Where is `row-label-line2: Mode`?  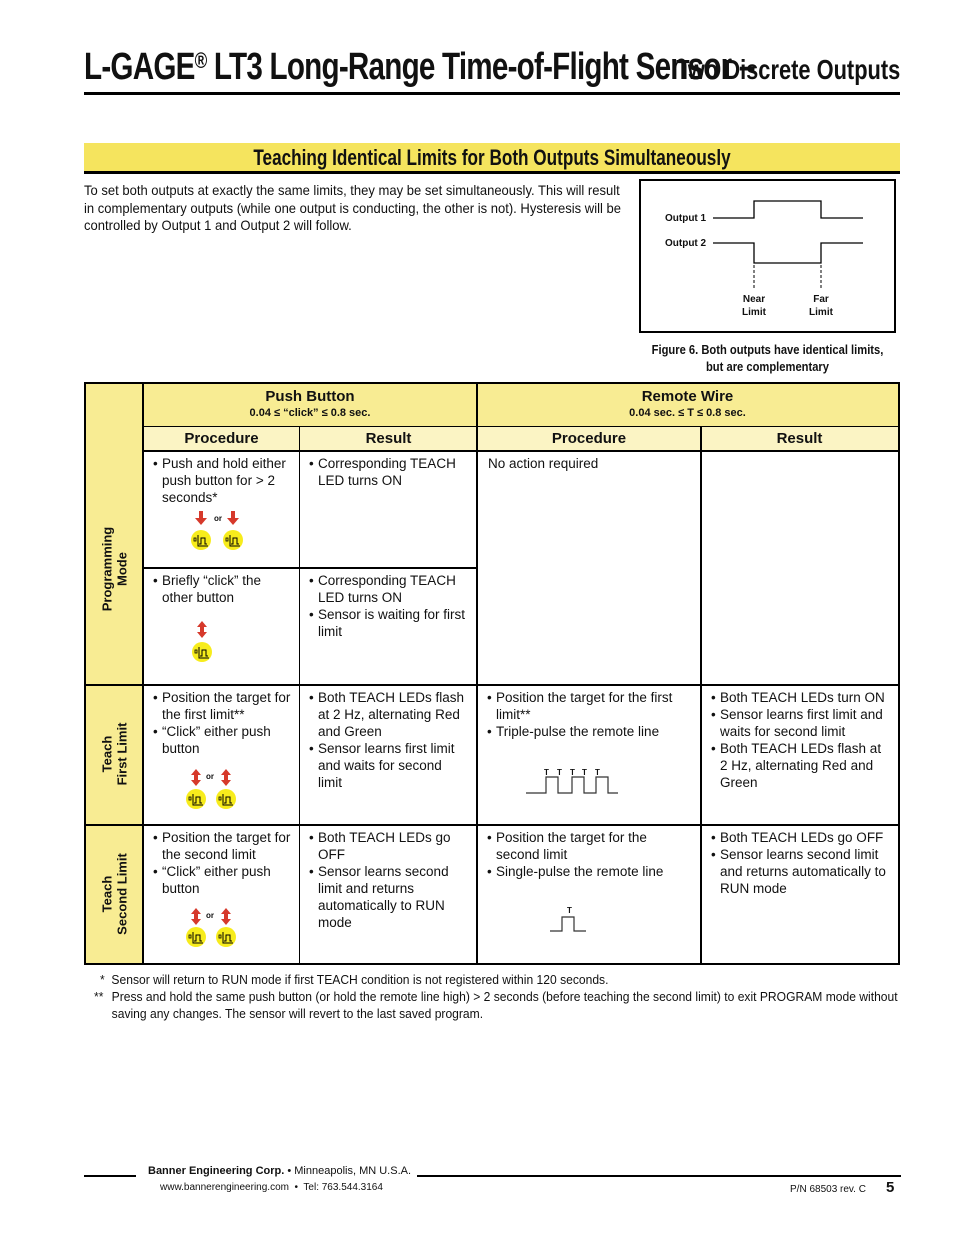
row-label-line2: Mode is located at coordinates (122, 569).